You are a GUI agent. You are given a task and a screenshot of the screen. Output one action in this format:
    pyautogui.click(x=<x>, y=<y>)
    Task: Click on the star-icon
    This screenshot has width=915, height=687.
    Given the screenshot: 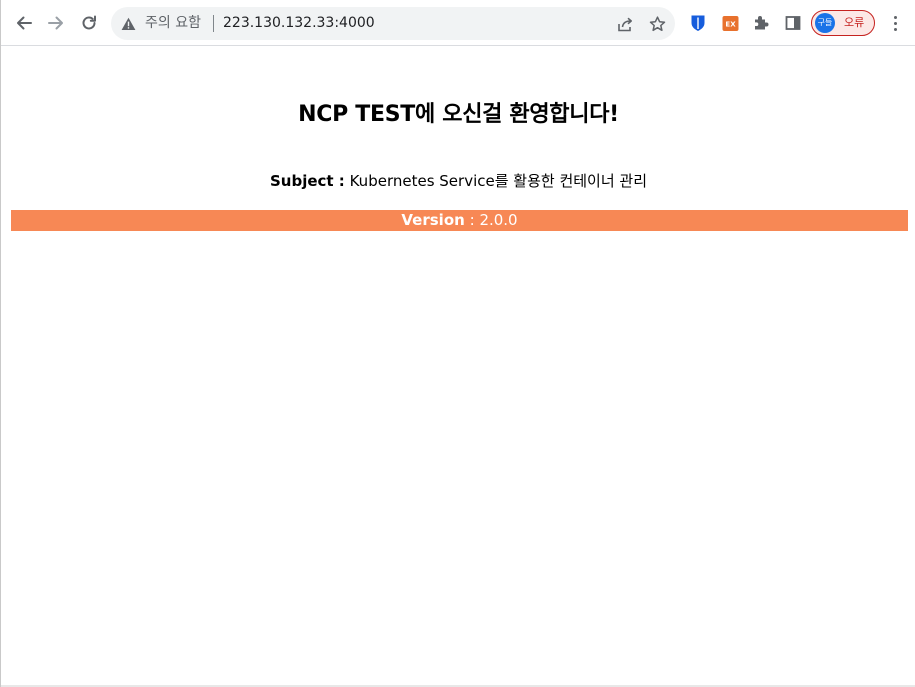 What is the action you would take?
    pyautogui.click(x=657, y=24)
    